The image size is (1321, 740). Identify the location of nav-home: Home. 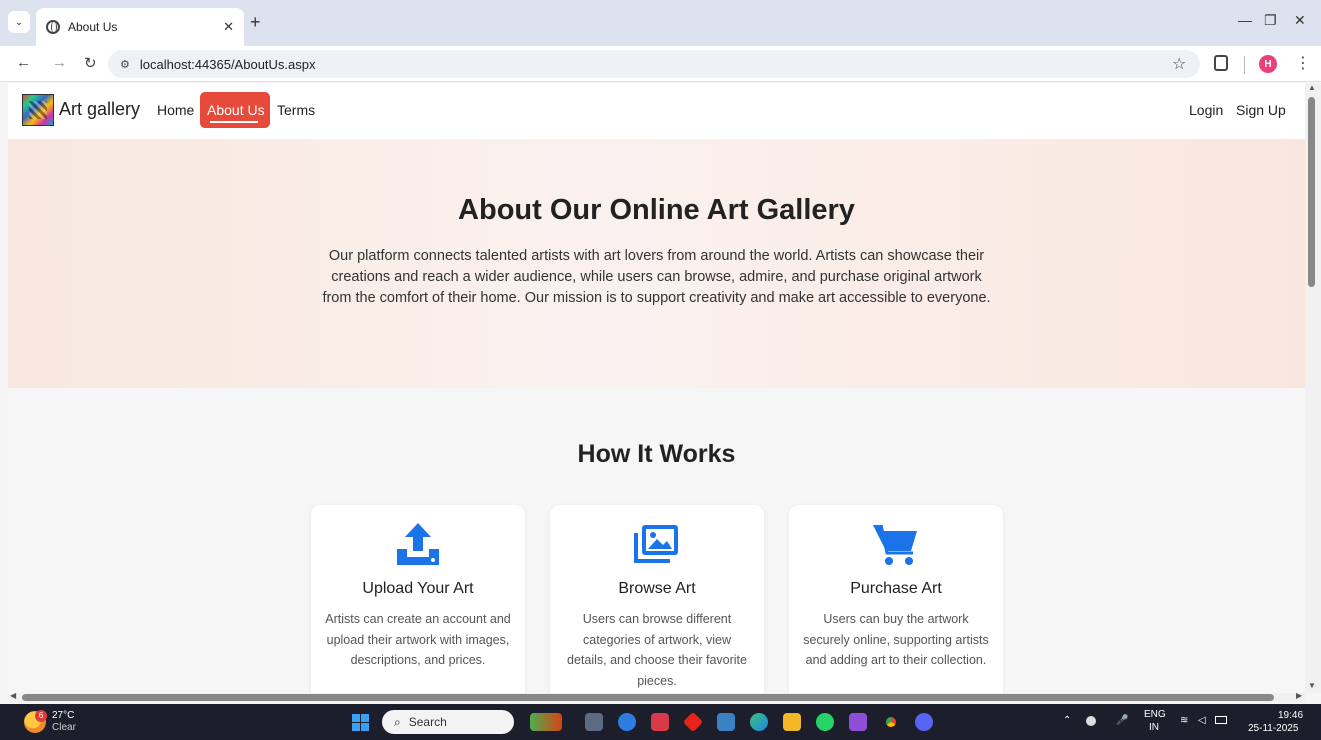
(175, 110).